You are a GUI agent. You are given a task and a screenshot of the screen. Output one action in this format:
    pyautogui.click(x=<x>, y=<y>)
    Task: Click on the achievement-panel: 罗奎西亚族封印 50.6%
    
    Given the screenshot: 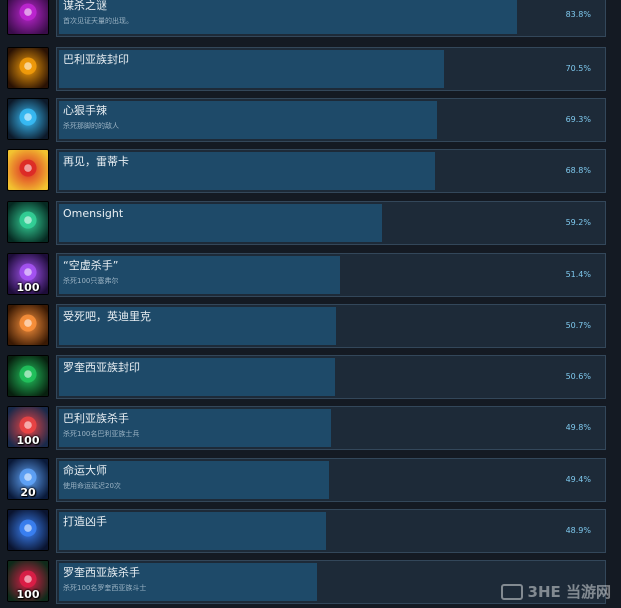 What is the action you would take?
    pyautogui.click(x=331, y=377)
    